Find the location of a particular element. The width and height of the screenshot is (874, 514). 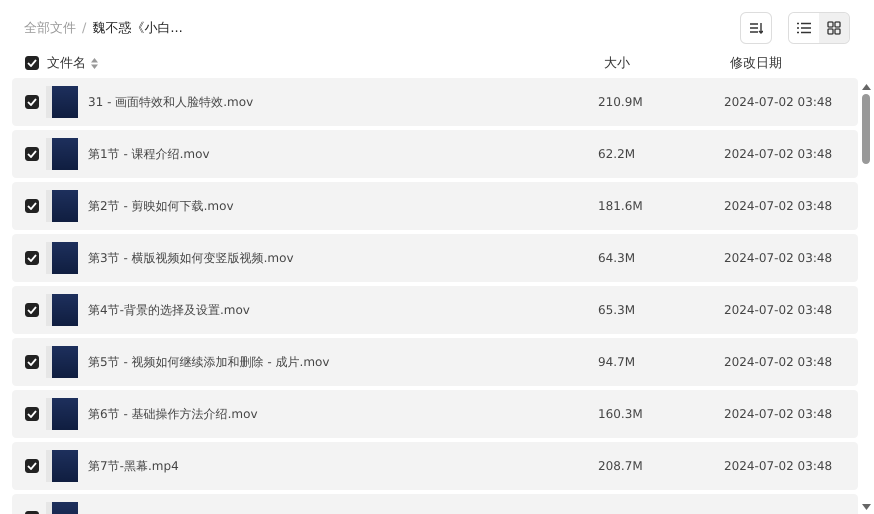

file-size: 181.6M is located at coordinates (621, 206).